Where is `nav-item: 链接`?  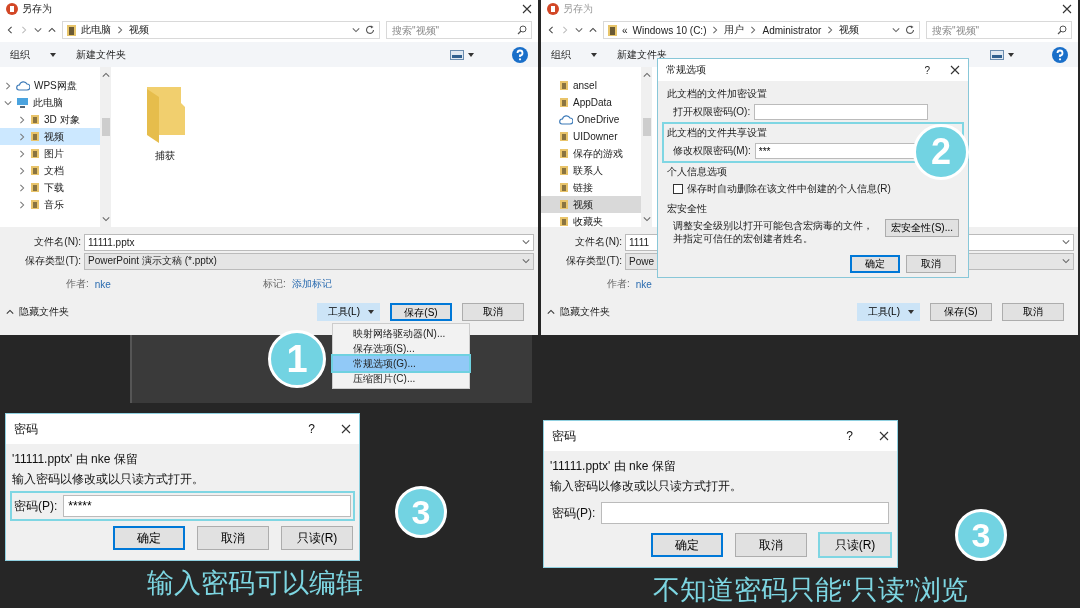 nav-item: 链接 is located at coordinates (591, 187).